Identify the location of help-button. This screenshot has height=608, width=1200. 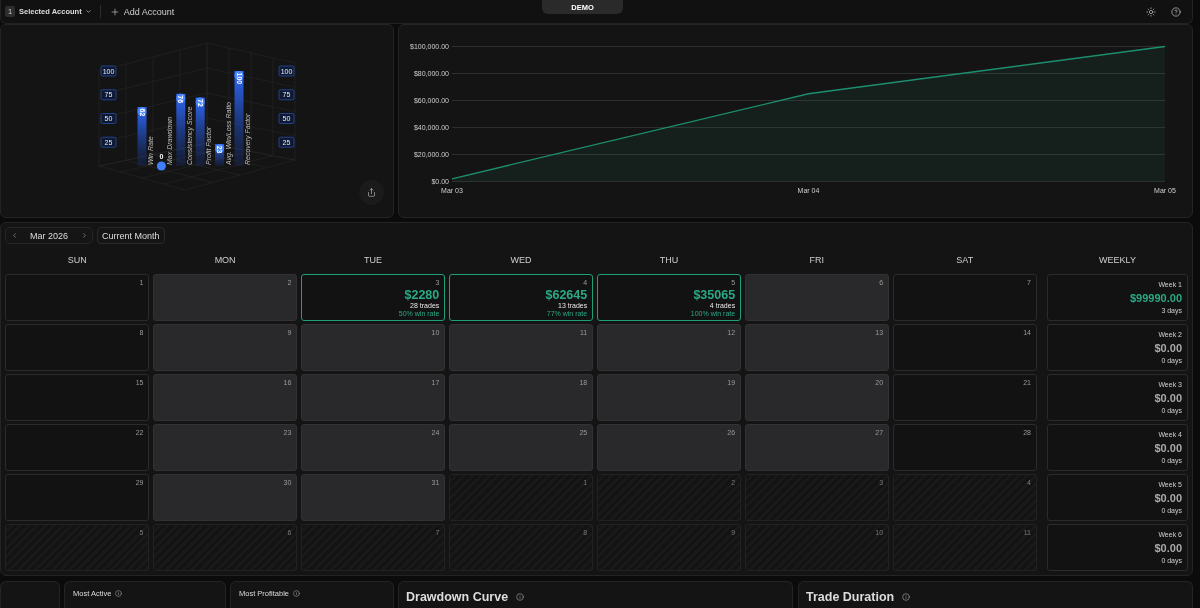
(1176, 11).